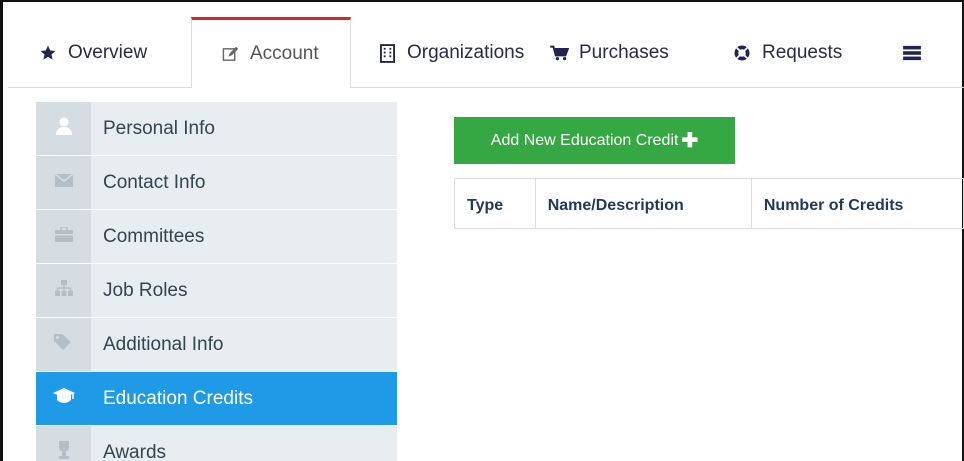 The image size is (964, 461). I want to click on education-credits-table: Type Name/Description Number of Credits, so click(709, 203).